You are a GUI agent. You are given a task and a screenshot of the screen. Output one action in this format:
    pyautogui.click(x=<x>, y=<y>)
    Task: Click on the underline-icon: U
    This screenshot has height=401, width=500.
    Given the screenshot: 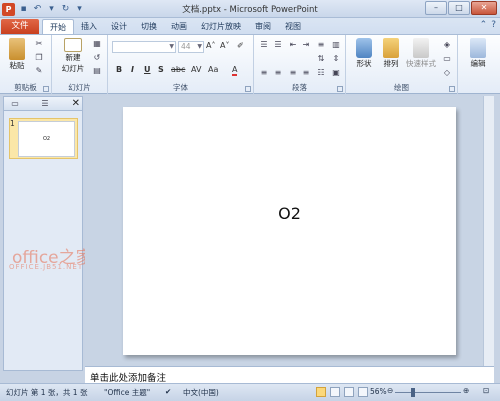 What is the action you would take?
    pyautogui.click(x=147, y=69)
    